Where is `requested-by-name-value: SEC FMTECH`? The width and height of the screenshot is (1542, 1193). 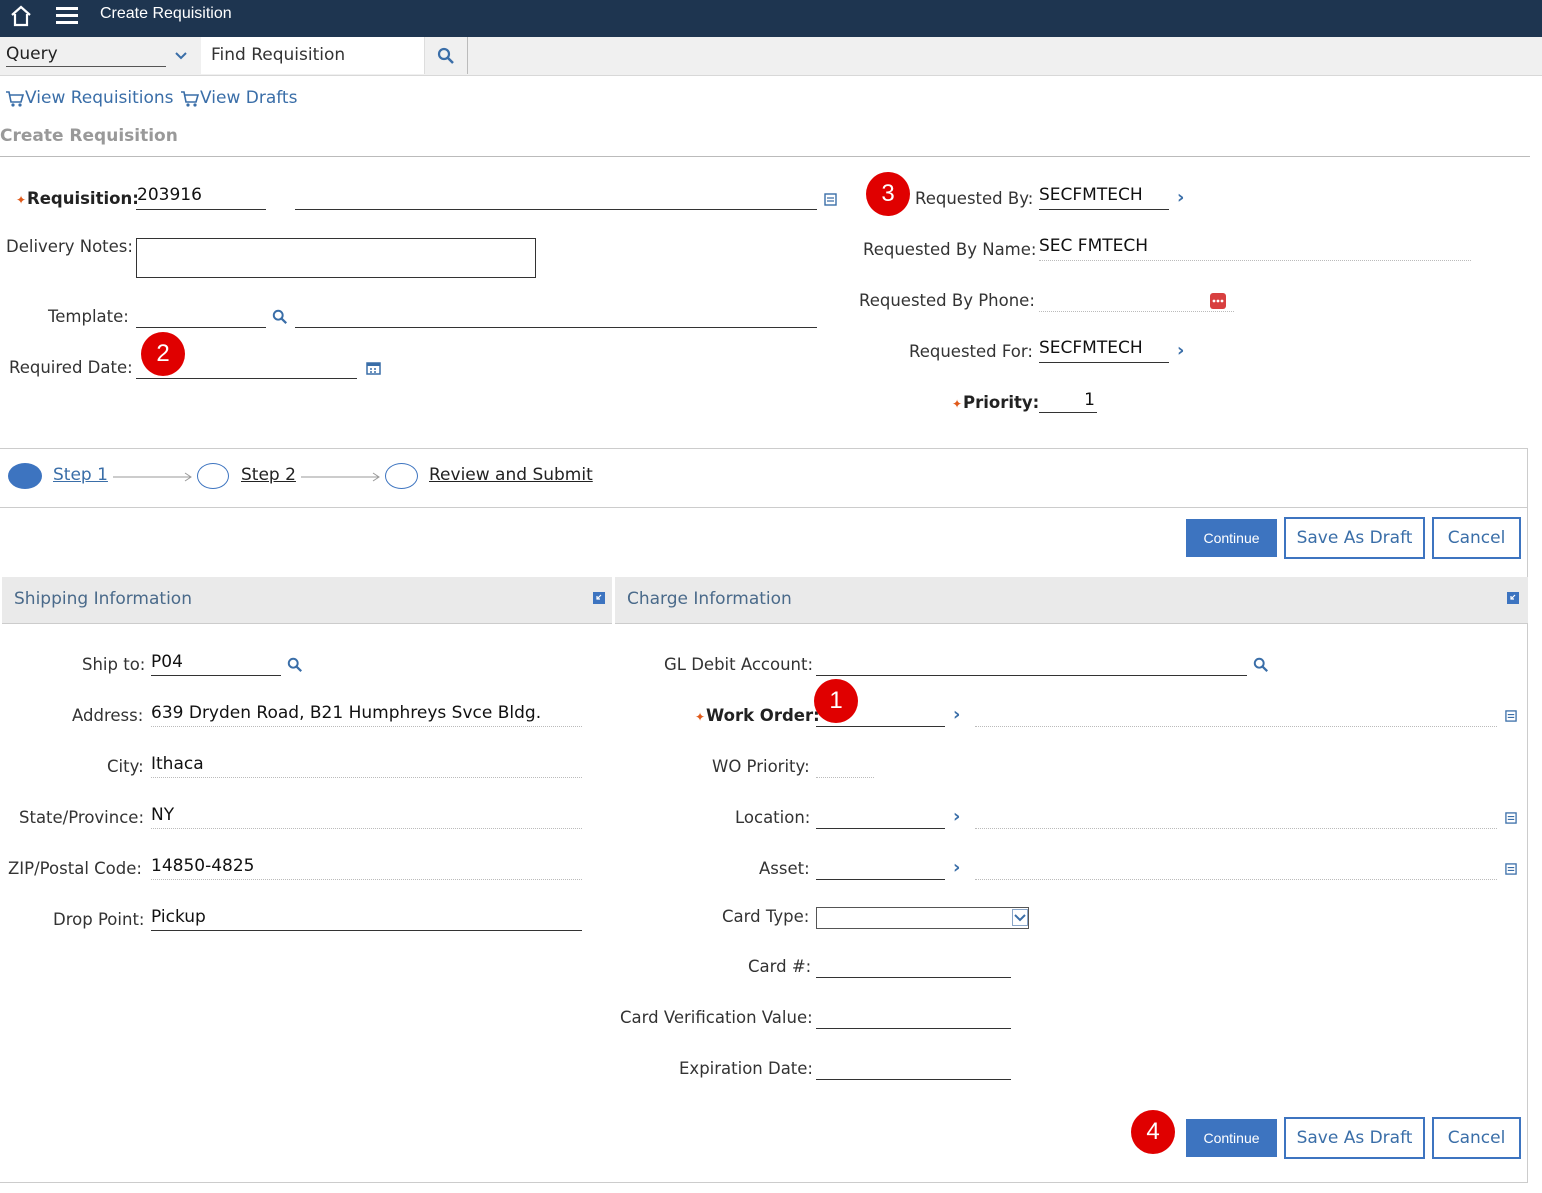 requested-by-name-value: SEC FMTECH is located at coordinates (1094, 246).